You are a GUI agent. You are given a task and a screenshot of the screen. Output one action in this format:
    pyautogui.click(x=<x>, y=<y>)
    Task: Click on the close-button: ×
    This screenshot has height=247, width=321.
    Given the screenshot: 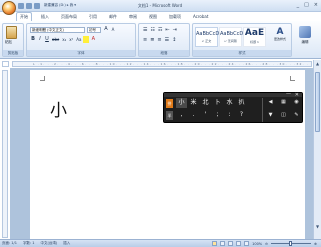 What is the action you would take?
    pyautogui.click(x=316, y=5)
    